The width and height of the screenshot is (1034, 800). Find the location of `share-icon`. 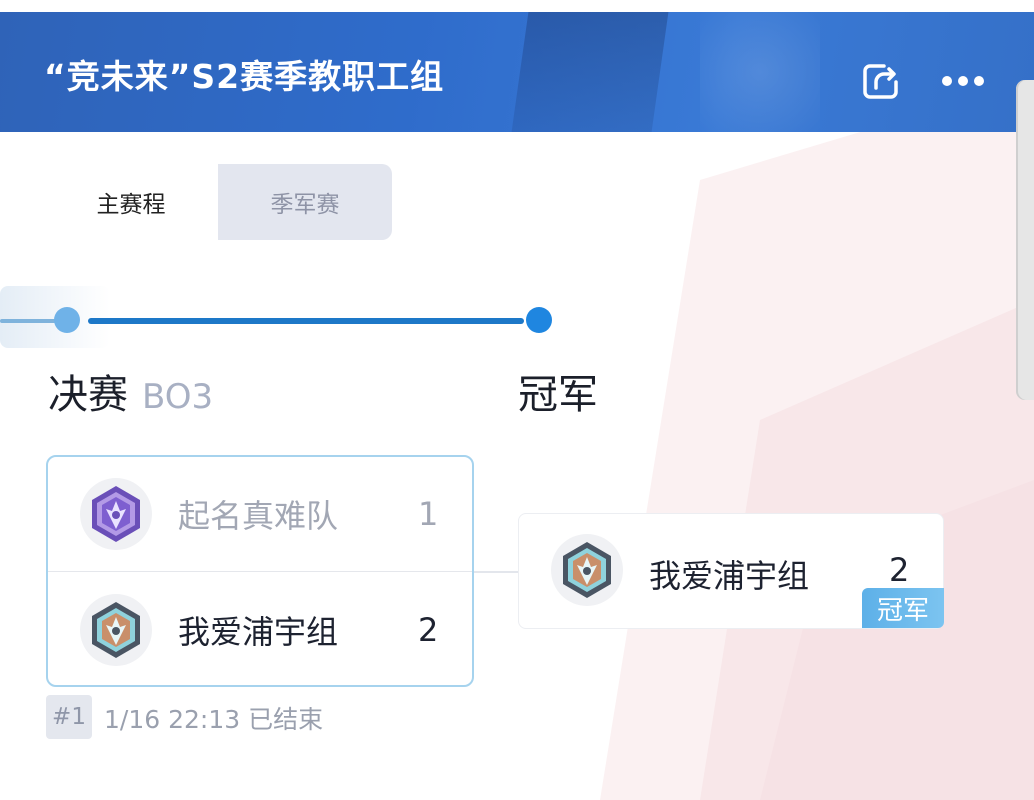

share-icon is located at coordinates (881, 81).